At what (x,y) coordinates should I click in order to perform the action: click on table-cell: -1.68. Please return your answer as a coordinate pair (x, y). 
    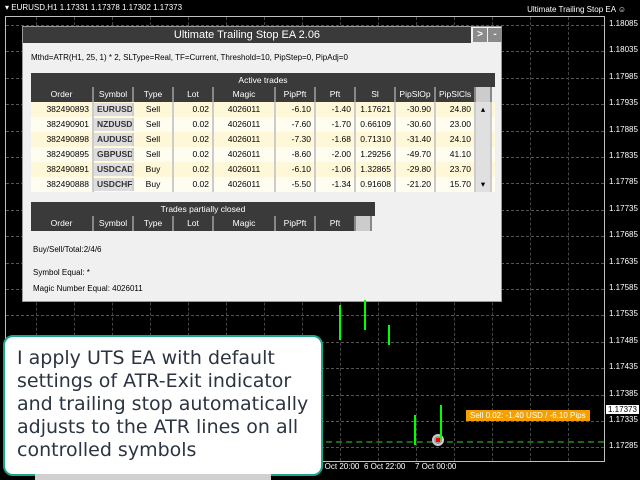
    Looking at the image, I should click on (336, 139).